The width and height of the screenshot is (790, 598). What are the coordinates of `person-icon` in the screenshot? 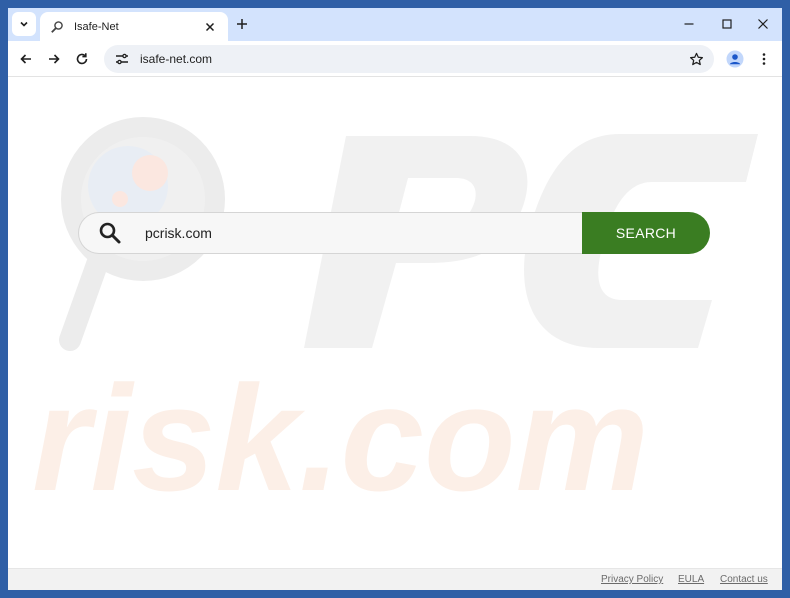 It's located at (735, 59).